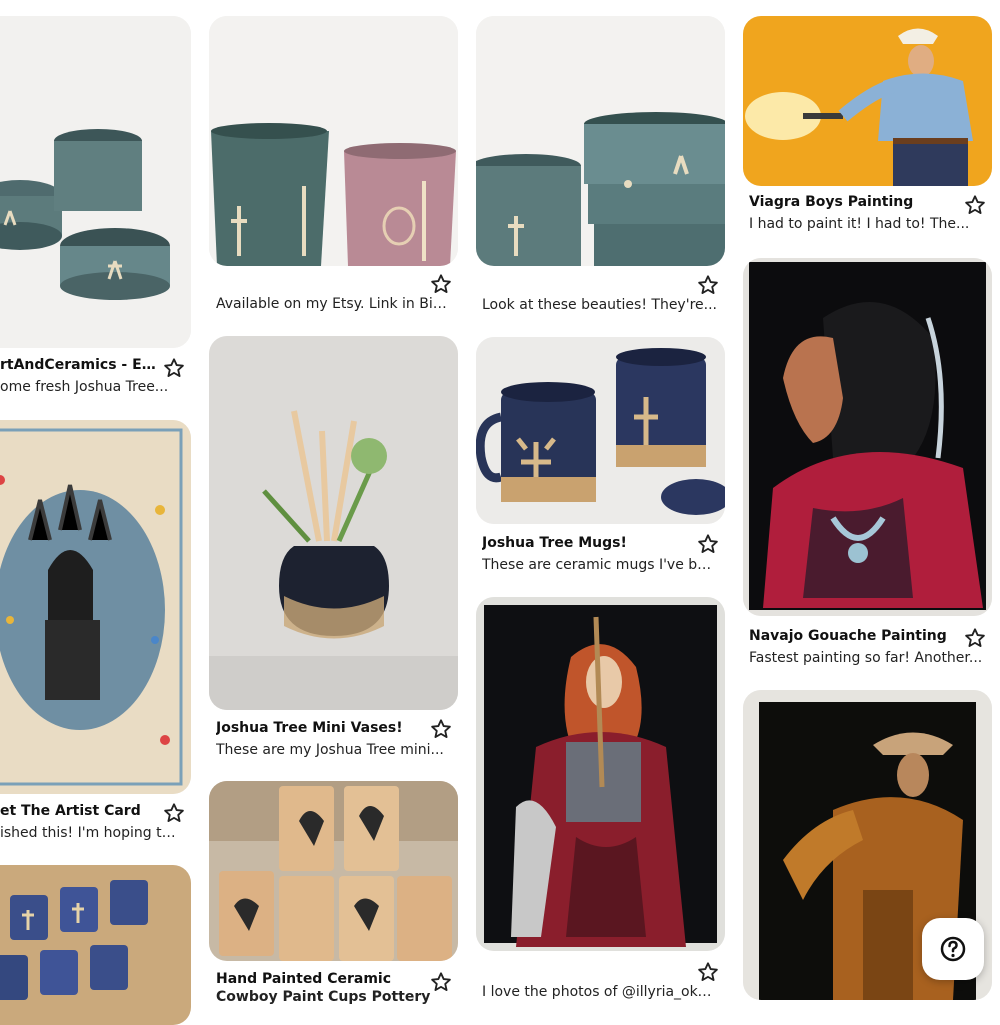 The height and width of the screenshot is (1025, 1000). Describe the element at coordinates (318, 728) in the screenshot. I see `pin-title: Joshua Tree Mini Vases!` at that location.